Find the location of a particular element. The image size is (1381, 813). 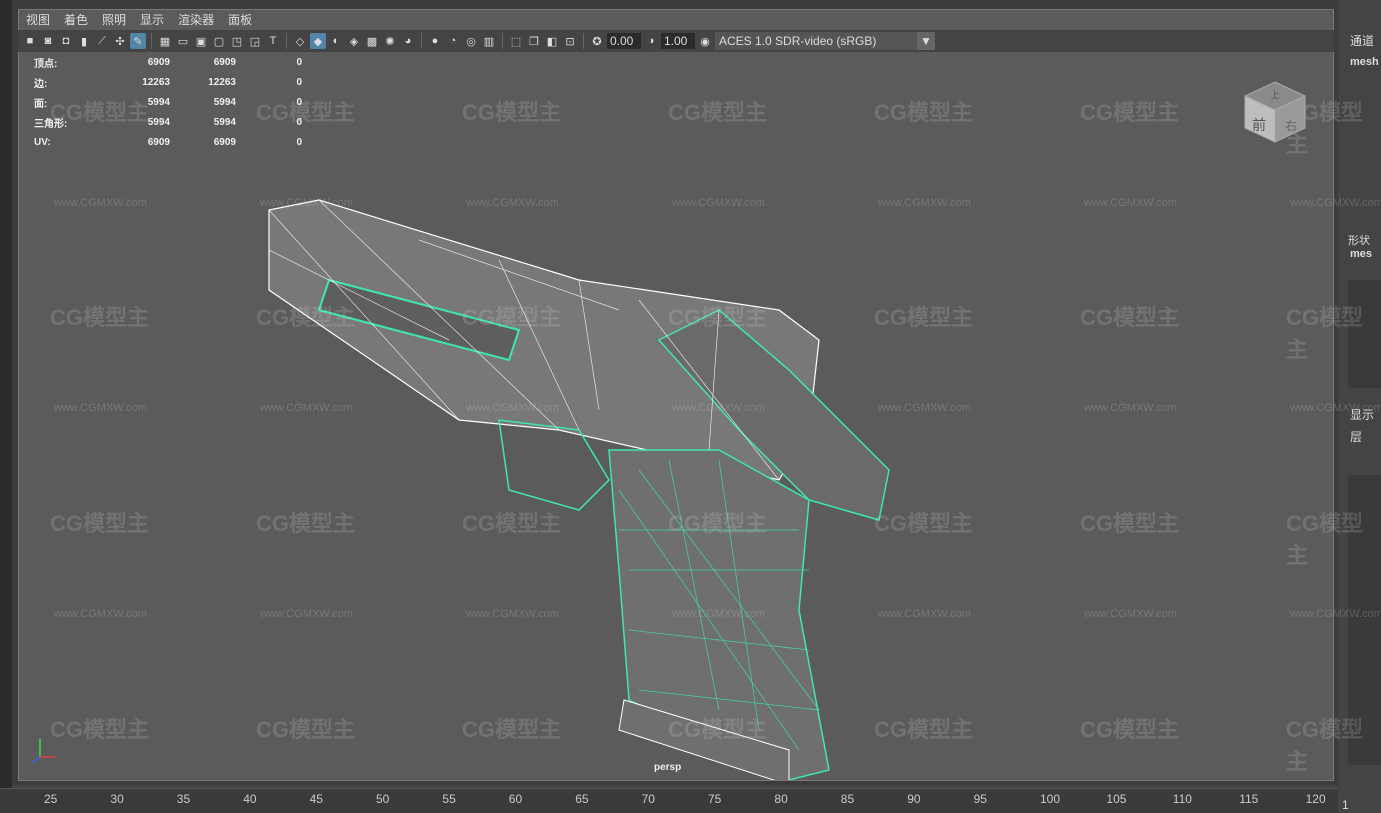

anti-alias-icon: ◎ is located at coordinates (471, 41).